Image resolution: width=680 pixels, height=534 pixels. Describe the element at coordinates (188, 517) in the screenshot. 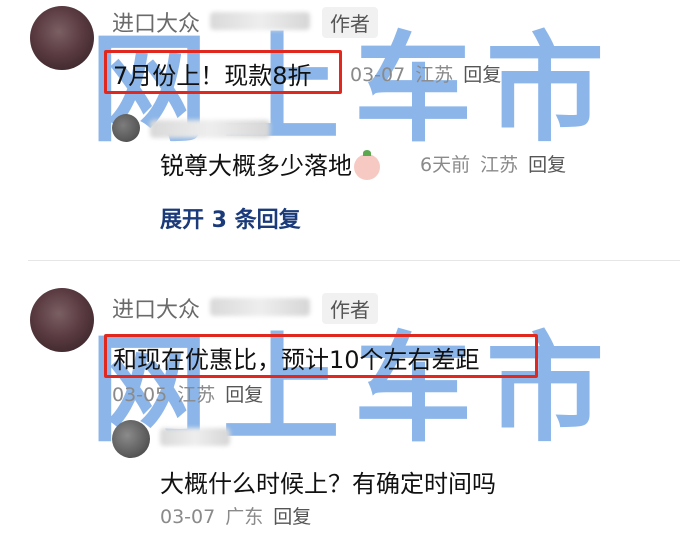

I see `reply-date: 03-07` at that location.